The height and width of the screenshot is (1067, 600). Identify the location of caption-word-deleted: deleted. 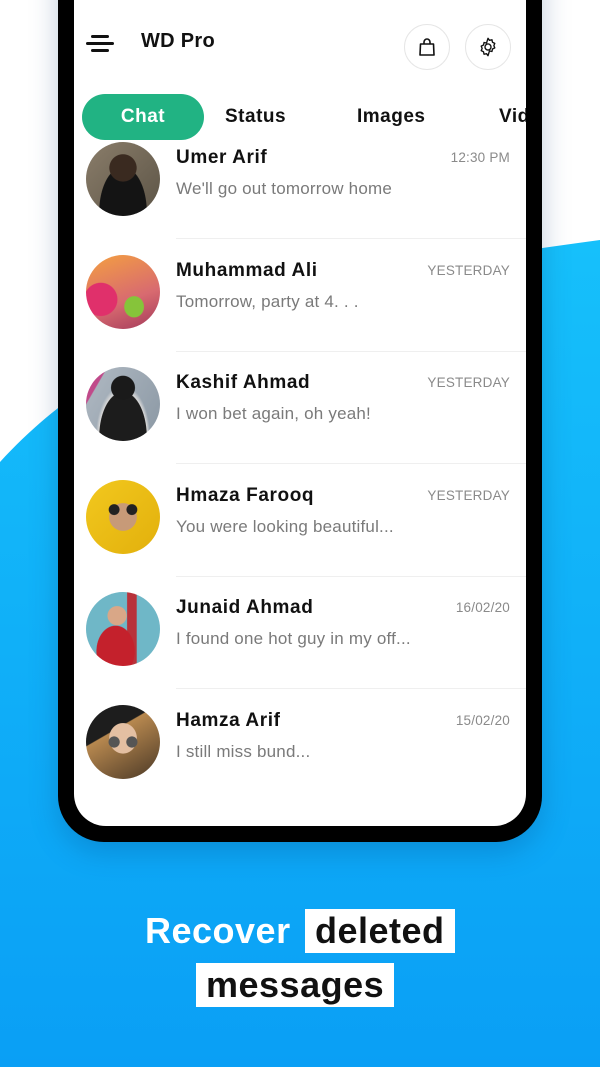
(380, 931).